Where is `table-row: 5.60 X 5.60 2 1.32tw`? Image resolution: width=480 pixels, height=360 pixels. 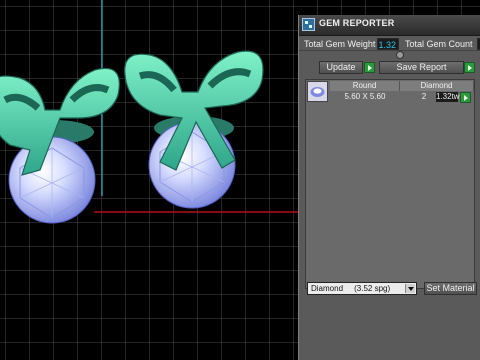
table-row: 5.60 X 5.60 2 1.32tw is located at coordinates (390, 92).